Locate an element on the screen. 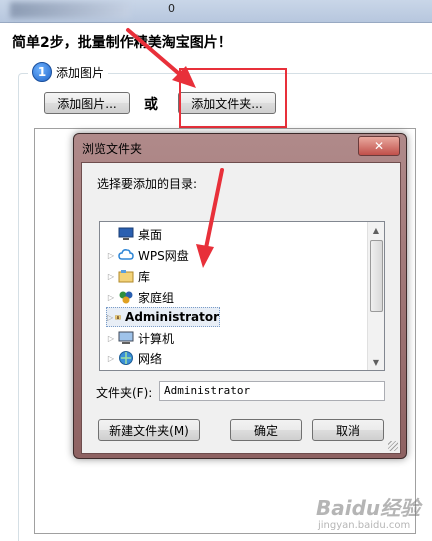 The width and height of the screenshot is (432, 541). step-legend: 1 添加图片 is located at coordinates (68, 72).